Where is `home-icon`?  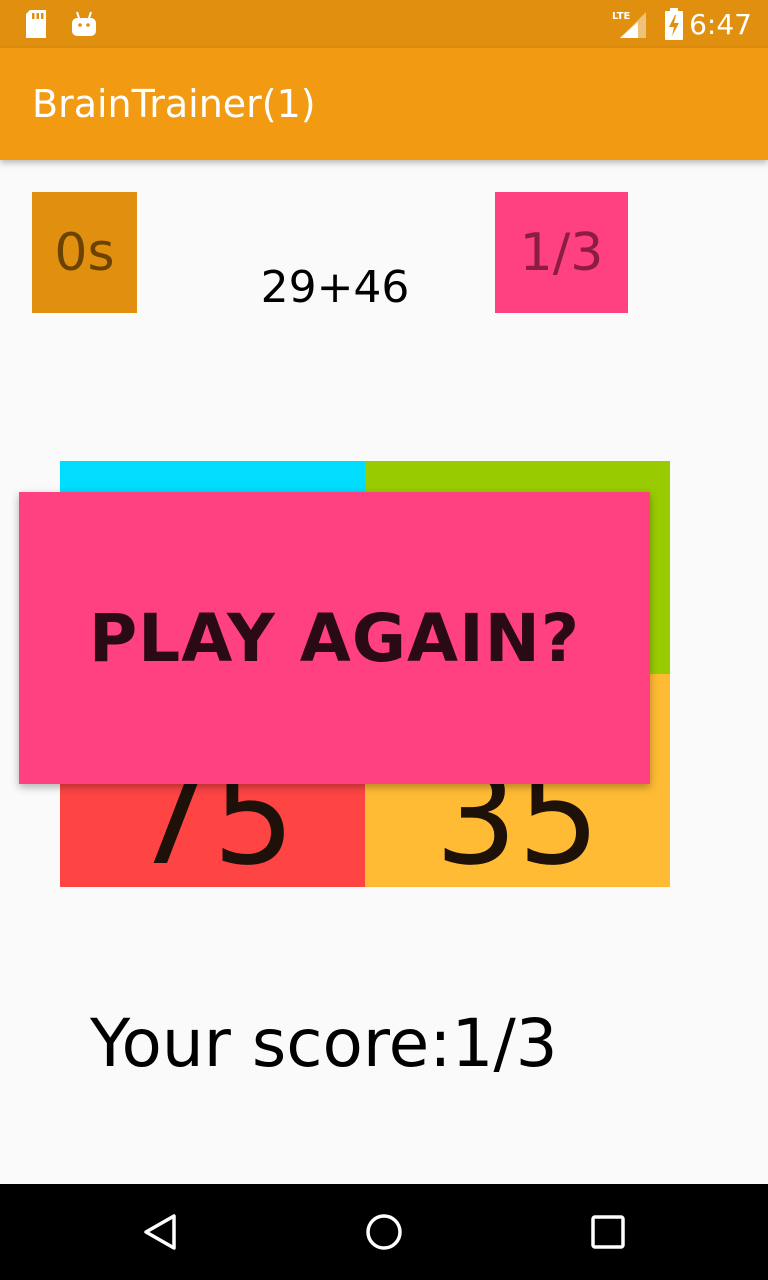
home-icon is located at coordinates (384, 1232).